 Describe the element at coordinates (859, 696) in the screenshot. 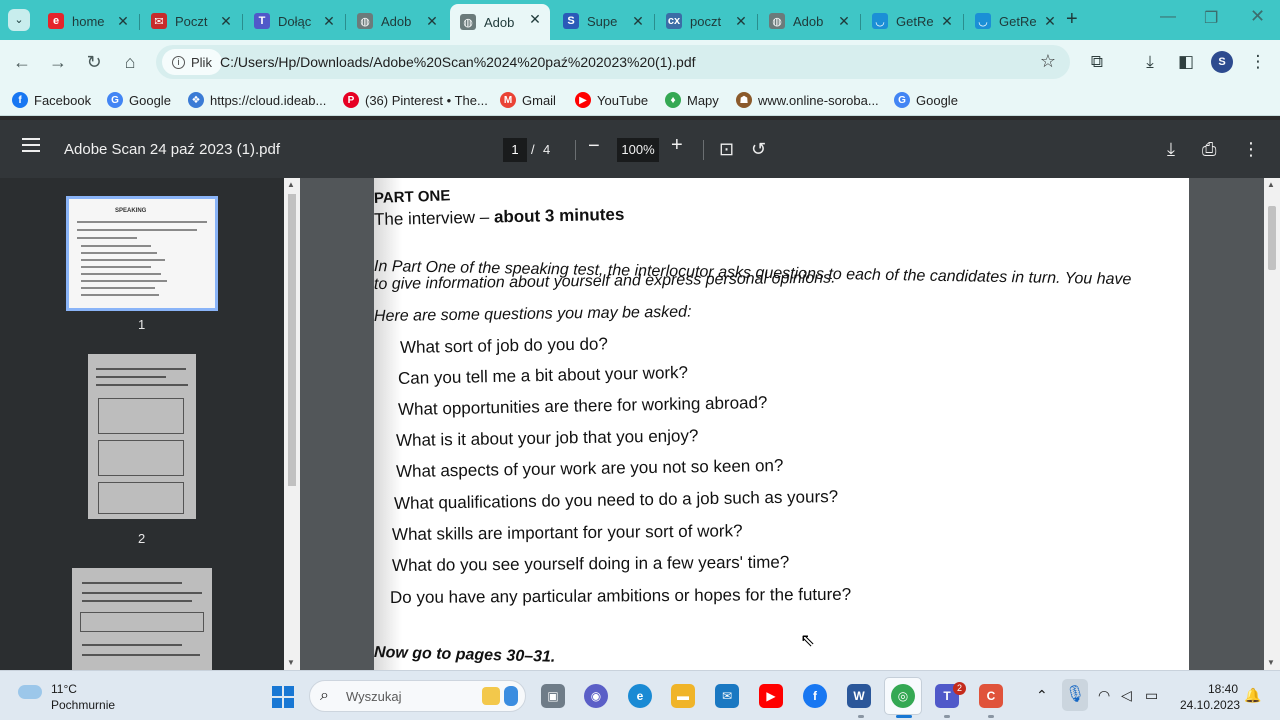

I see `word-icon: W` at that location.